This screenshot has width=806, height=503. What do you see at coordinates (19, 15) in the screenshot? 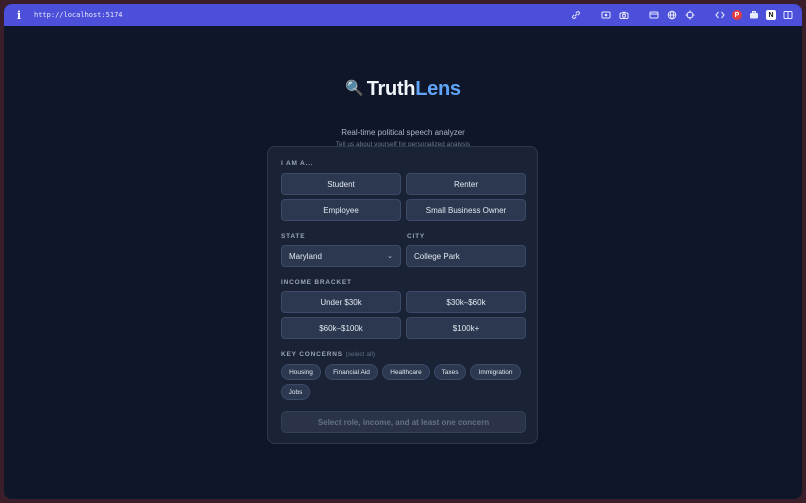
I see `info-icon: i` at bounding box center [19, 15].